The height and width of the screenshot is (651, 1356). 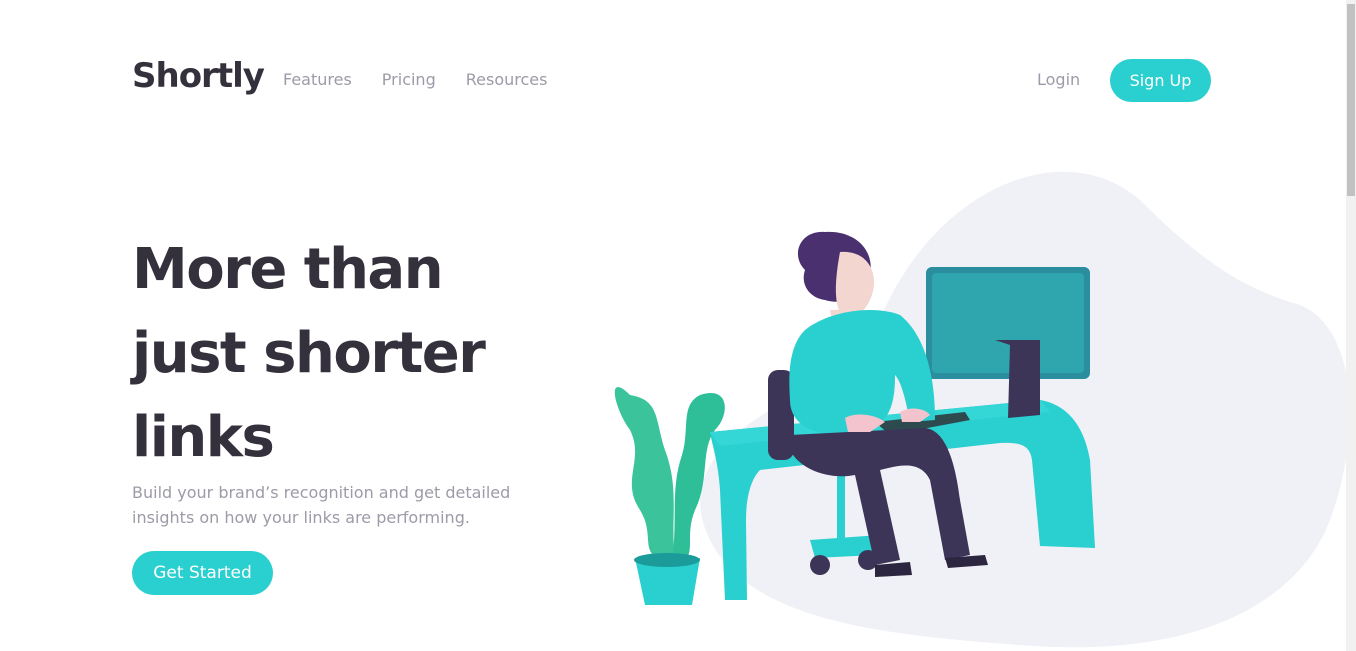 I want to click on logo: Shortly, so click(x=198, y=76).